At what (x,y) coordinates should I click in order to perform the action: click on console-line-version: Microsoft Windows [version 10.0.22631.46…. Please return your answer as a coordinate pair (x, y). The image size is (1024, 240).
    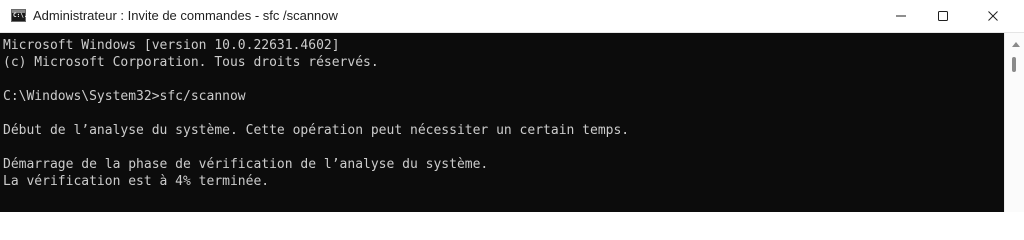
    Looking at the image, I should click on (171, 45).